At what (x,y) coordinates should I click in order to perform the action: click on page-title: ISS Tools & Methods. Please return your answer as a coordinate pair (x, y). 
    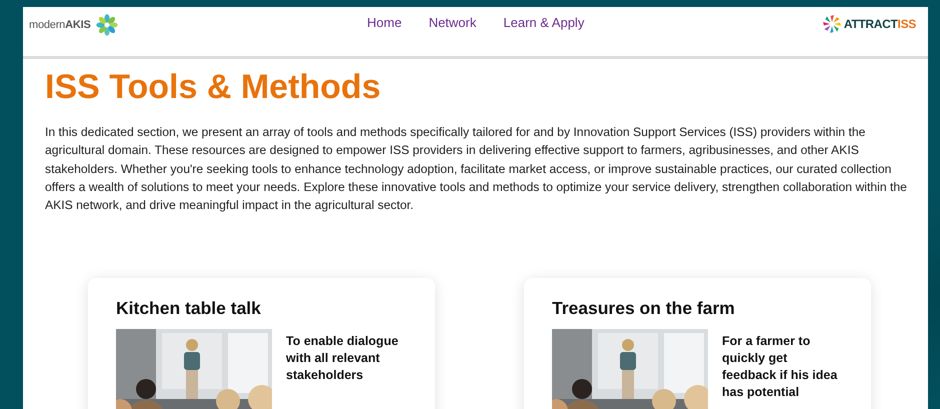
    Looking at the image, I should click on (213, 87).